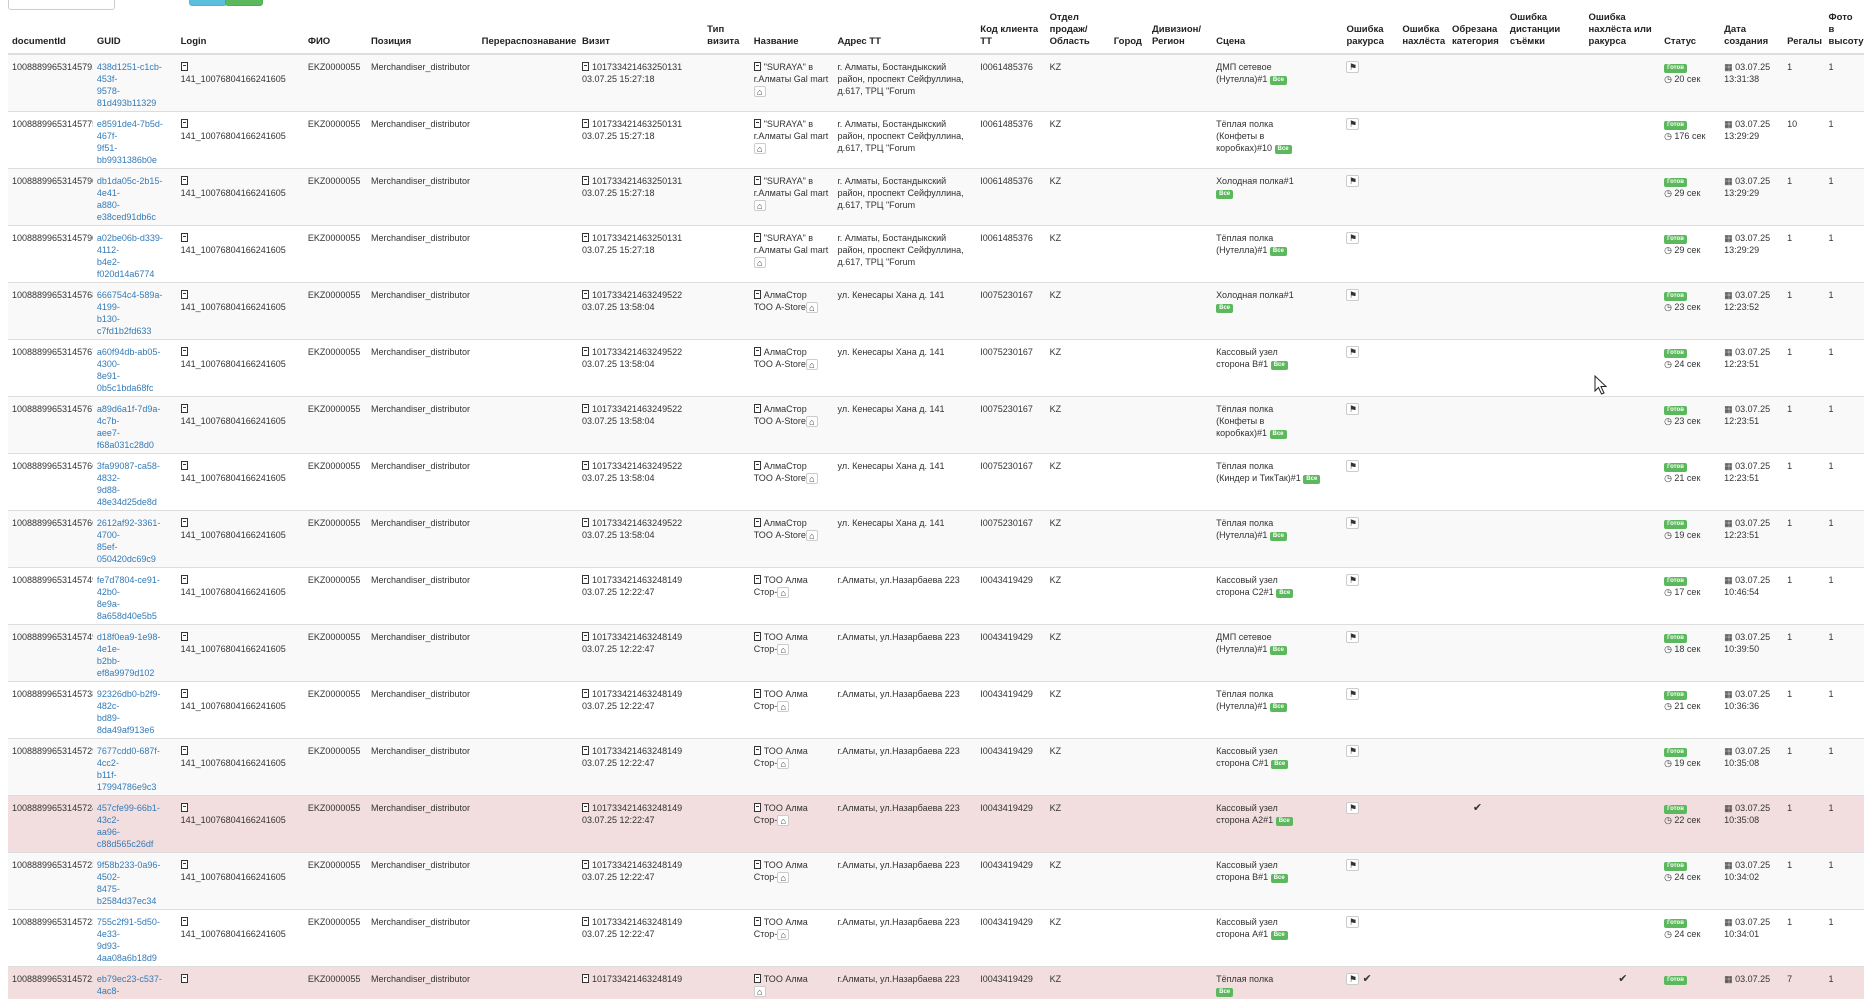  I want to click on column-header: Тип визита, so click(726, 32).